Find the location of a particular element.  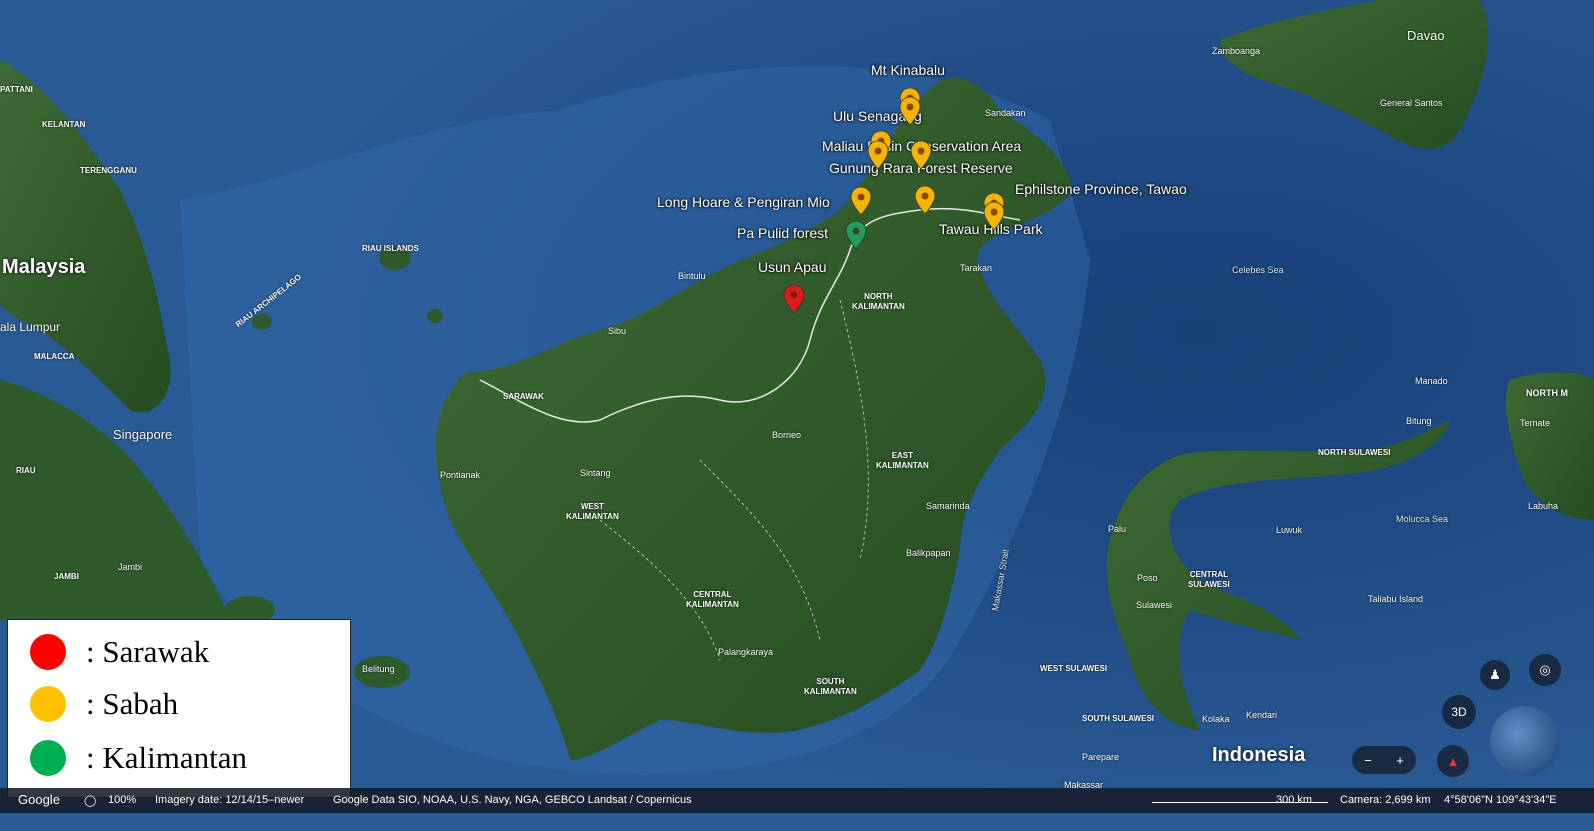

label-terengganu: TERENGGANU is located at coordinates (108, 170).